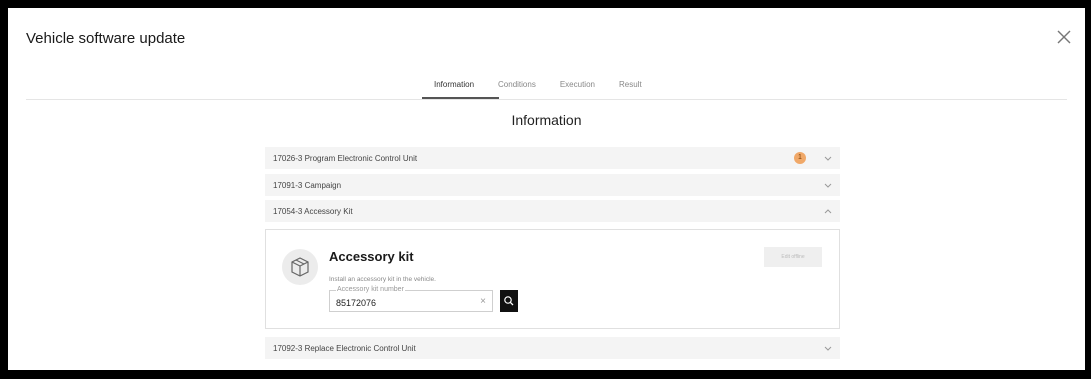 Image resolution: width=1091 pixels, height=379 pixels. Describe the element at coordinates (1064, 37) in the screenshot. I see `close-icon` at that location.